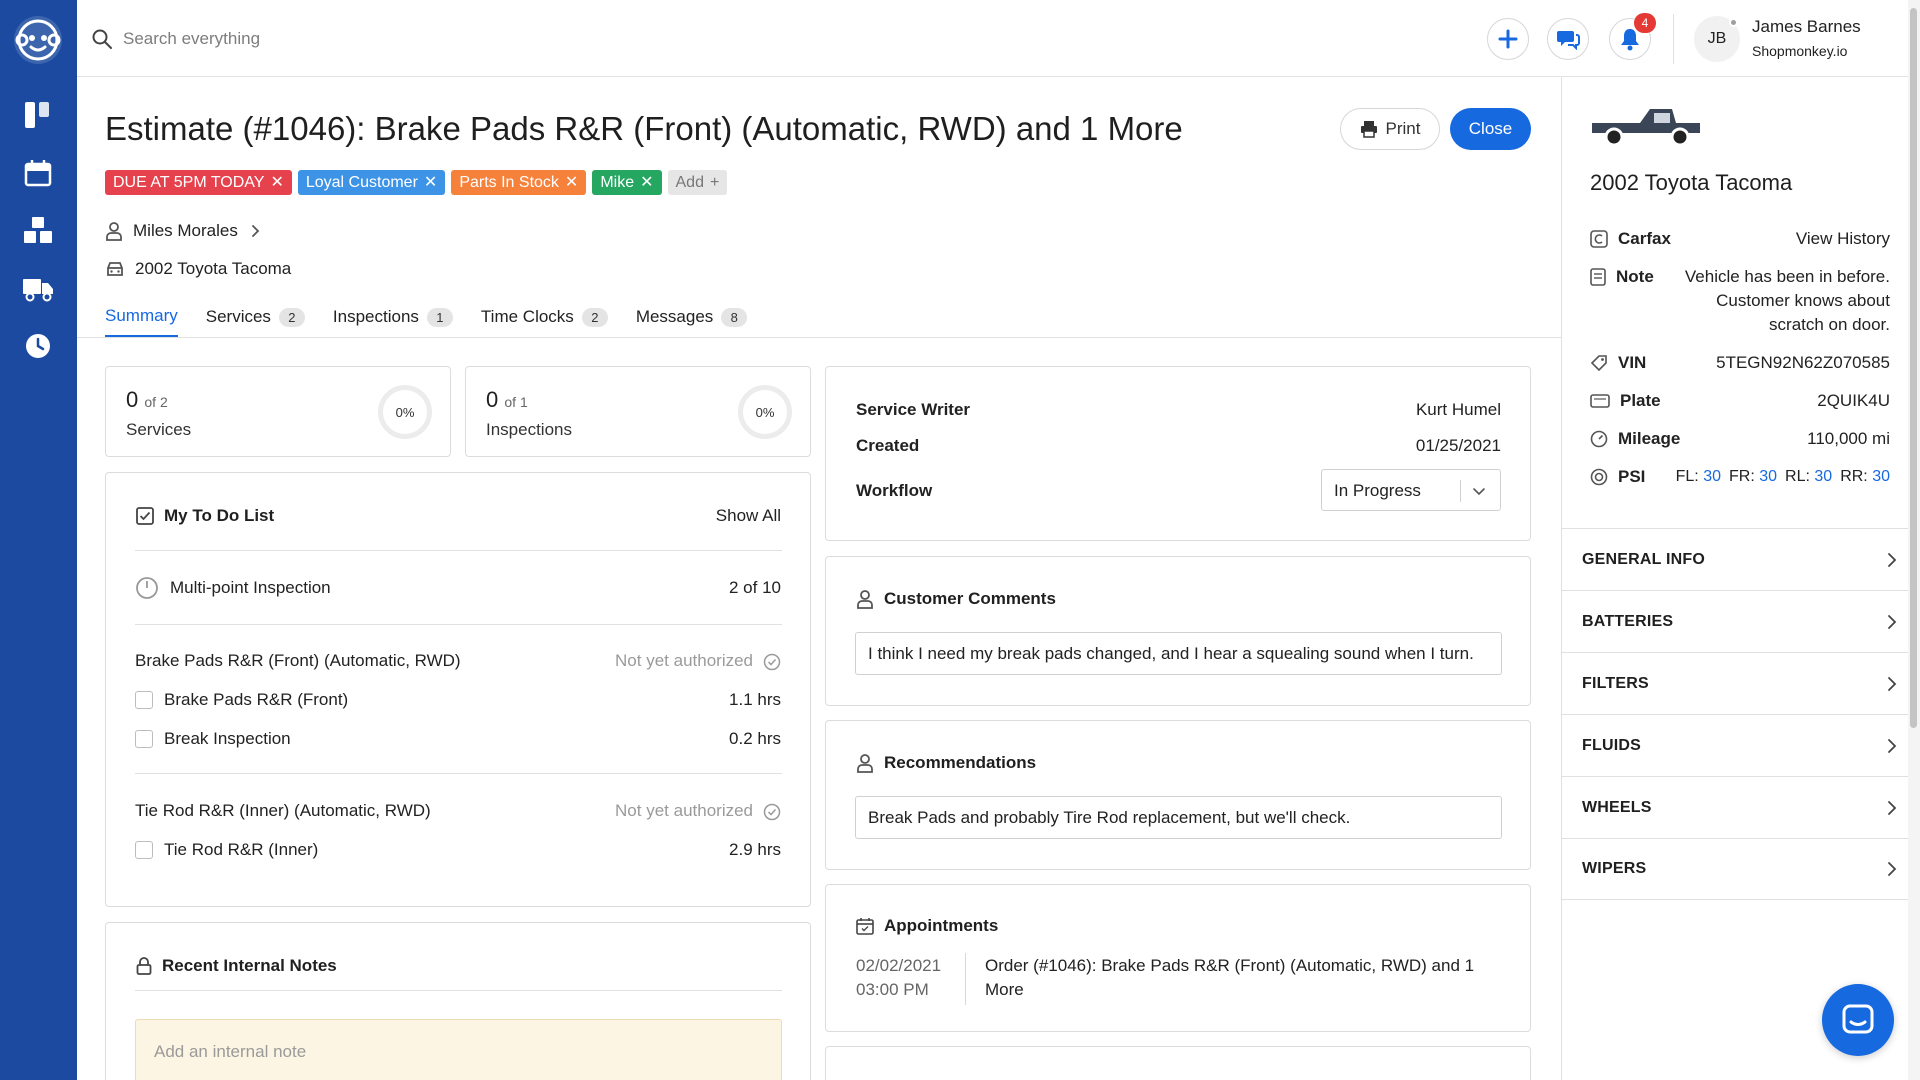  I want to click on pickup-truck-icon, so click(1647, 128).